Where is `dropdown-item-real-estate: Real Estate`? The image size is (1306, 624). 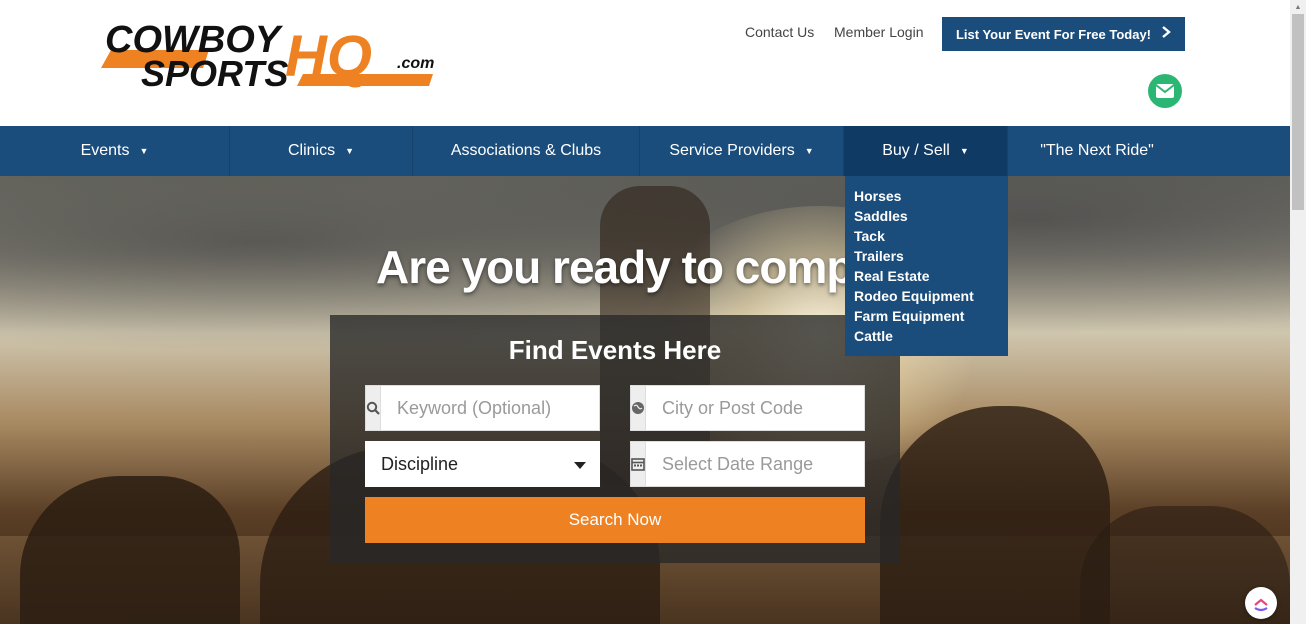 dropdown-item-real-estate: Real Estate is located at coordinates (926, 276).